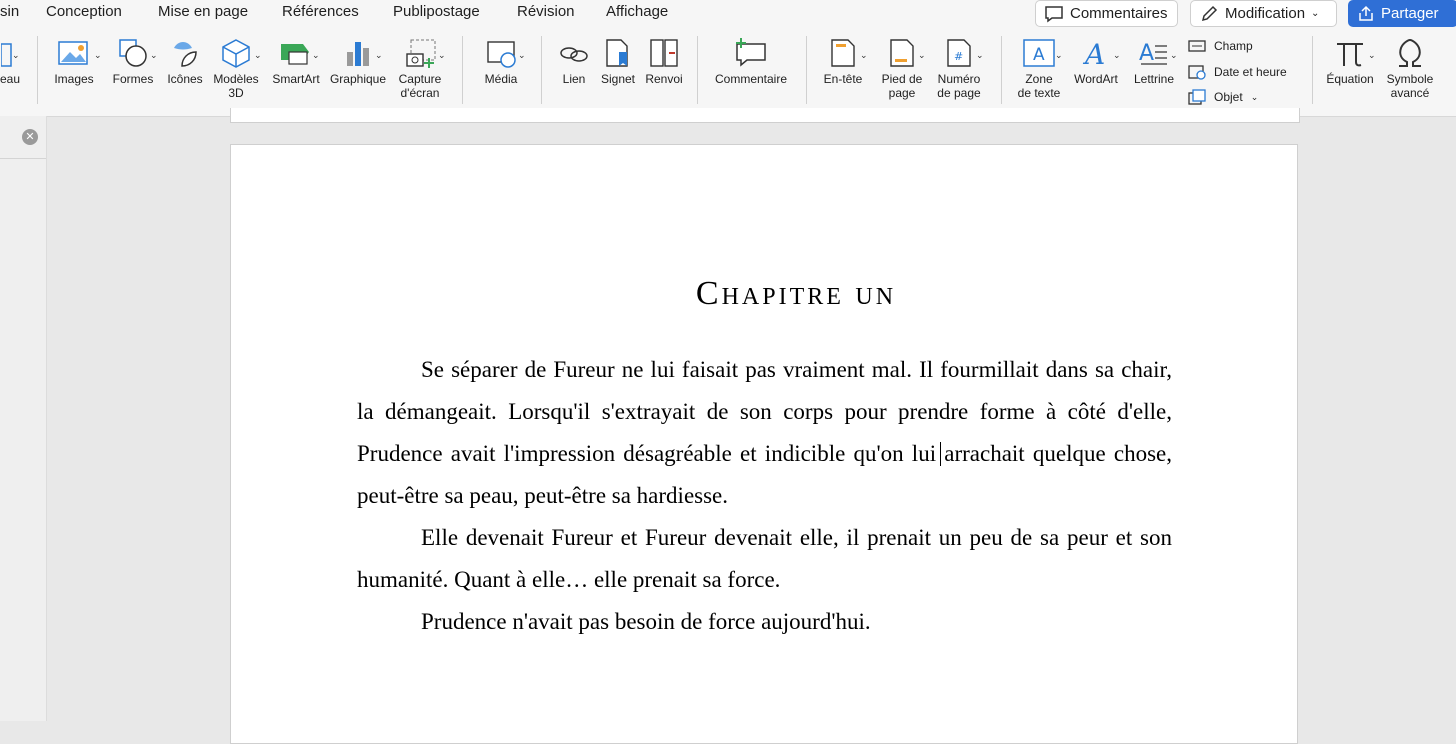  What do you see at coordinates (1410, 52) in the screenshot?
I see `omega-icon` at bounding box center [1410, 52].